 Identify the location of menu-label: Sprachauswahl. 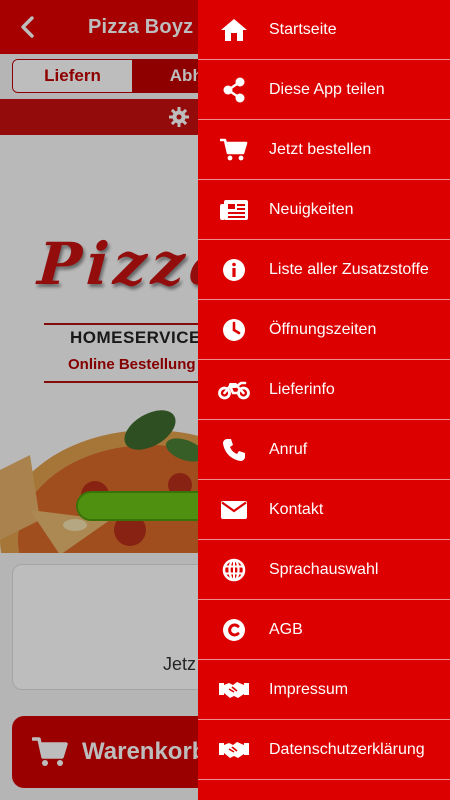
(324, 569).